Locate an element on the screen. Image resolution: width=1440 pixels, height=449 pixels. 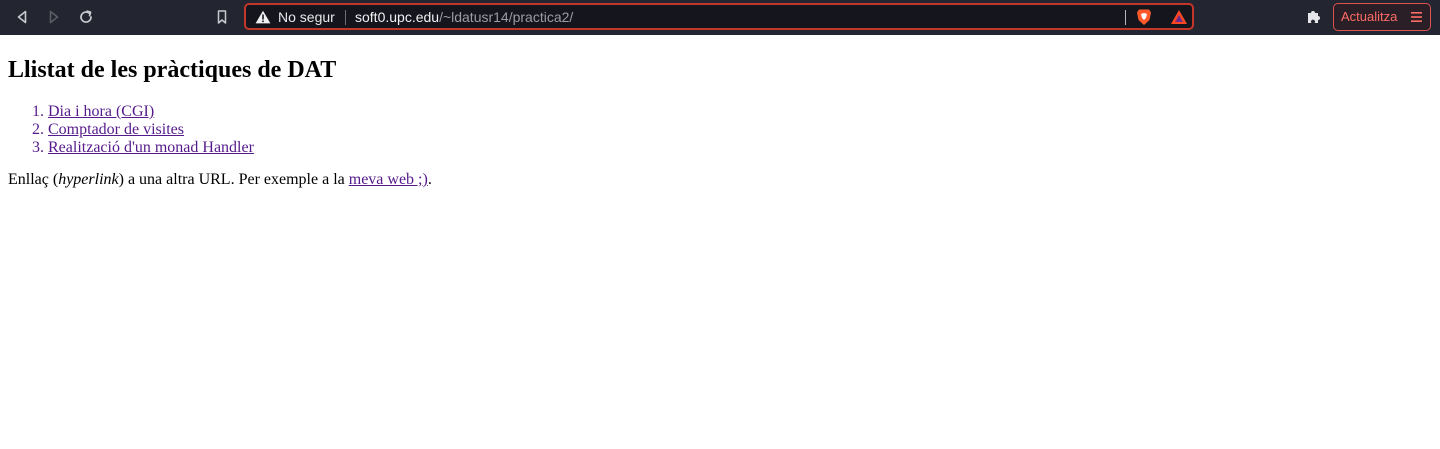
warning-icon is located at coordinates (263, 17).